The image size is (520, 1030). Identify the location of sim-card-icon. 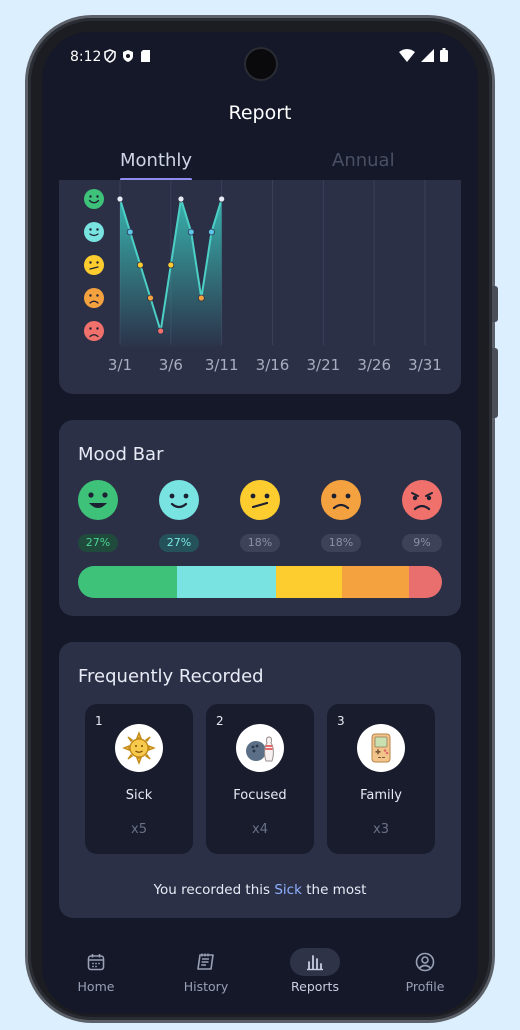
(145, 56).